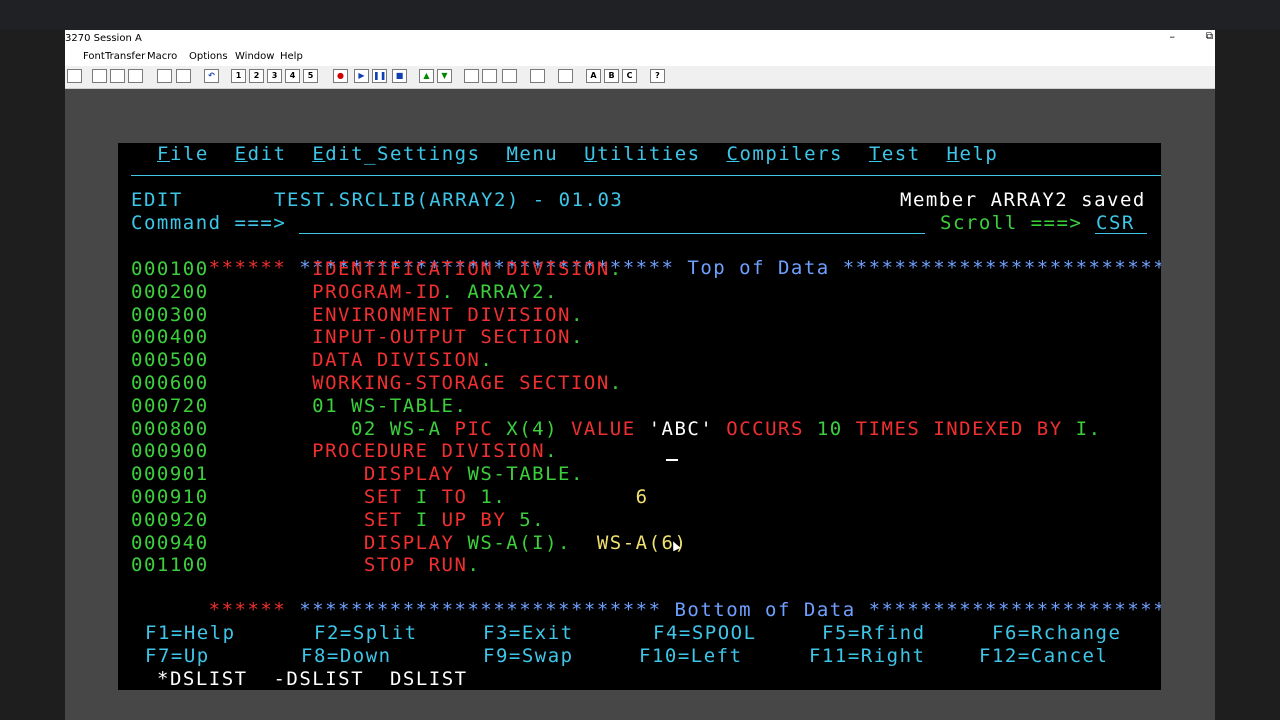 Image resolution: width=1280 pixels, height=720 pixels. What do you see at coordinates (170, 315) in the screenshot?
I see `line-number: 000300` at bounding box center [170, 315].